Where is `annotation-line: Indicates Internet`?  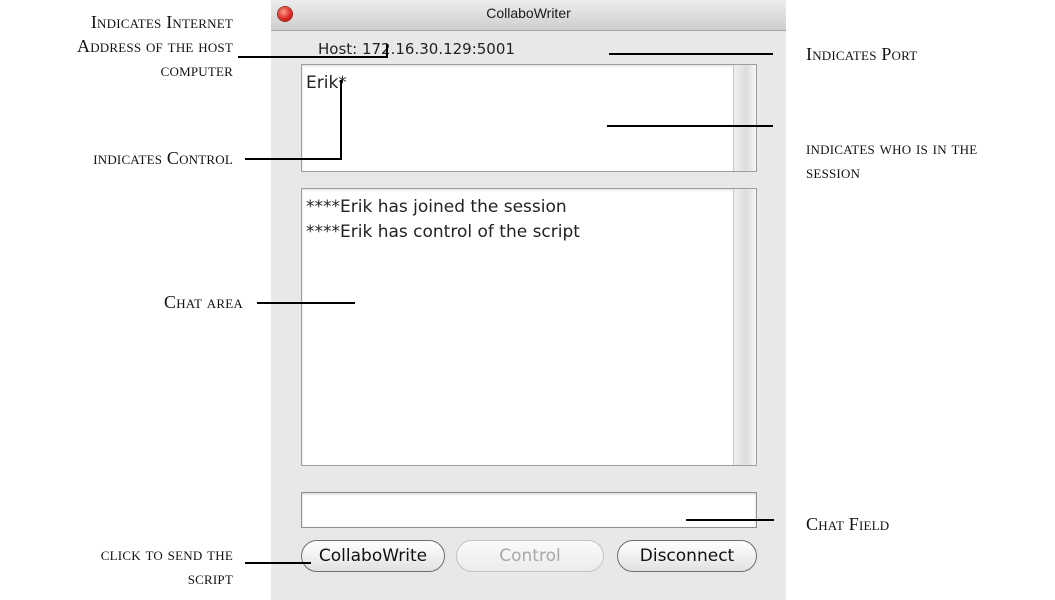
annotation-line: Indicates Internet is located at coordinates (161, 22).